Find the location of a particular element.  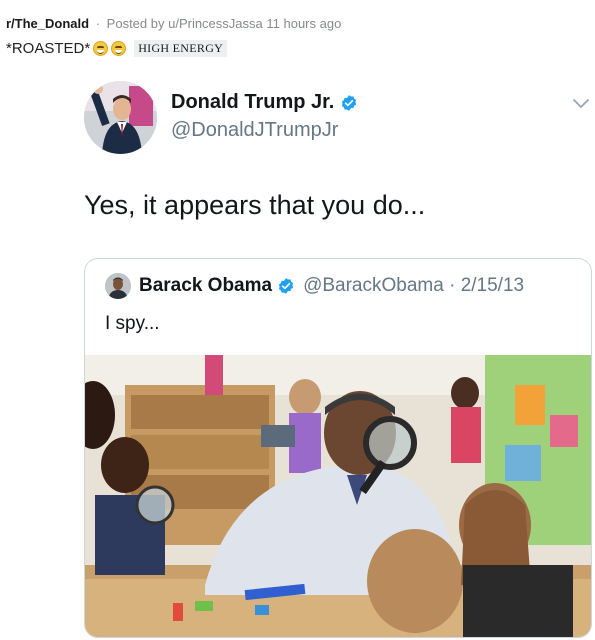

chevron-down-icon is located at coordinates (581, 104).